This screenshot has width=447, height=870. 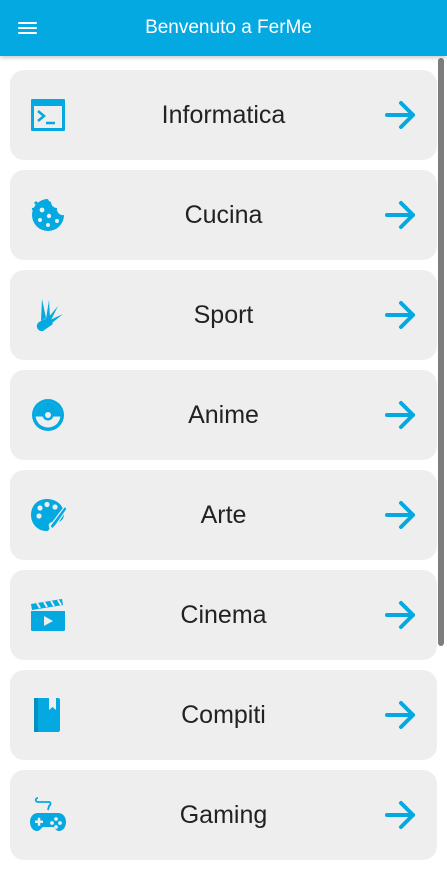 I want to click on category-label: Arte, so click(x=223, y=515).